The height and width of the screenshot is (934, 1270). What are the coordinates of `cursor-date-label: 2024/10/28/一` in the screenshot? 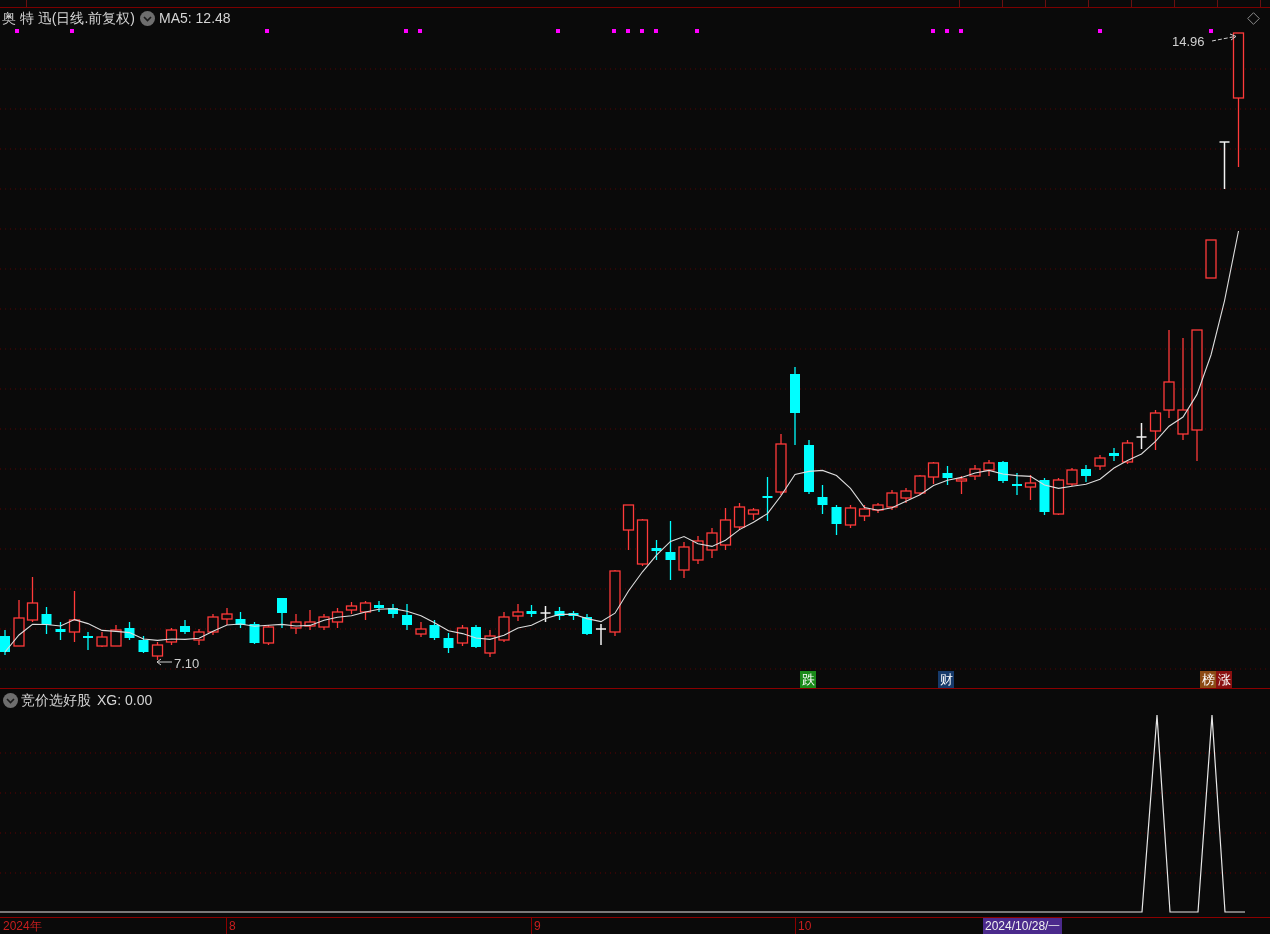 It's located at (1023, 926).